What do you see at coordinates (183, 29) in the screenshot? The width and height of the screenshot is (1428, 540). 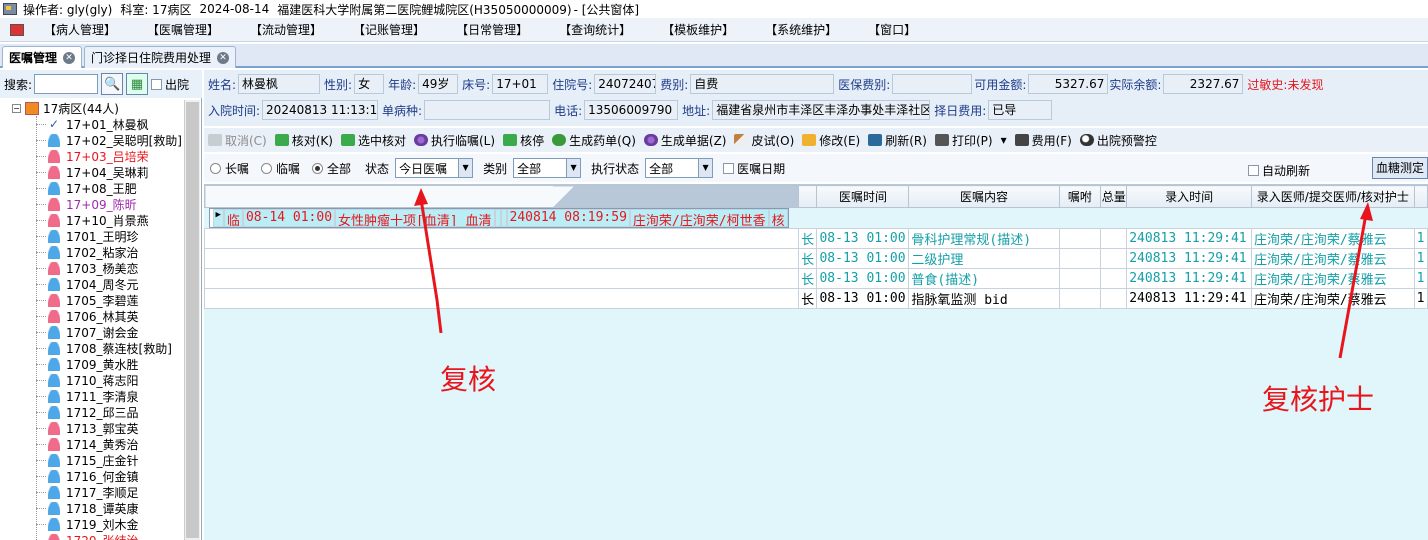 I see `menu-orders: 【医嘱管理】` at bounding box center [183, 29].